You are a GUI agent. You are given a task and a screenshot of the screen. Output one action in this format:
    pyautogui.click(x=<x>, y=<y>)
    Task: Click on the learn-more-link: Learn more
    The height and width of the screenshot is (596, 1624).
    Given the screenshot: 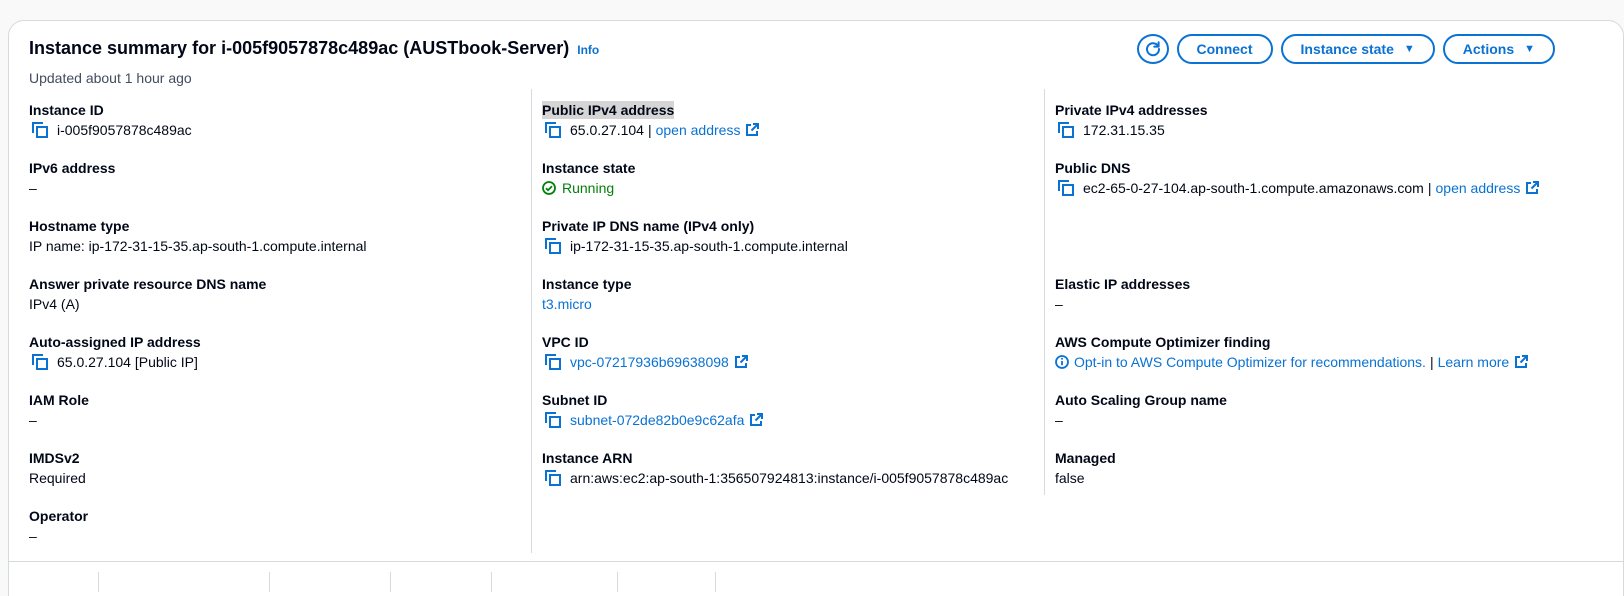 What is the action you would take?
    pyautogui.click(x=1474, y=362)
    